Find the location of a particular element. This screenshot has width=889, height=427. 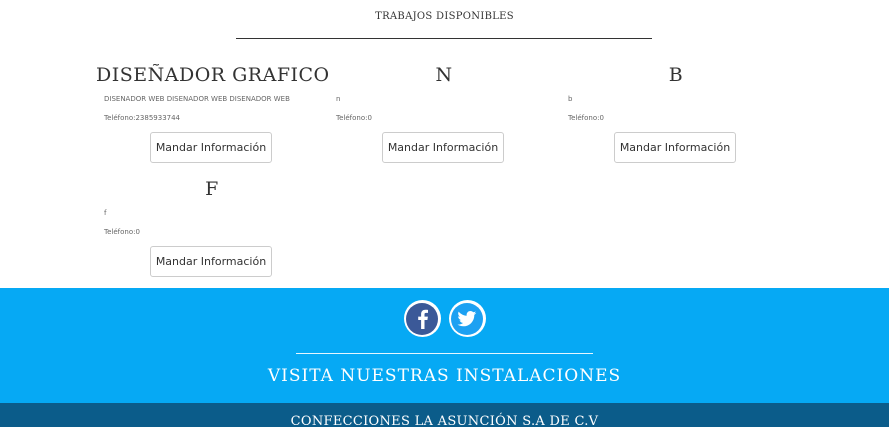

social-links is located at coordinates (444, 318).